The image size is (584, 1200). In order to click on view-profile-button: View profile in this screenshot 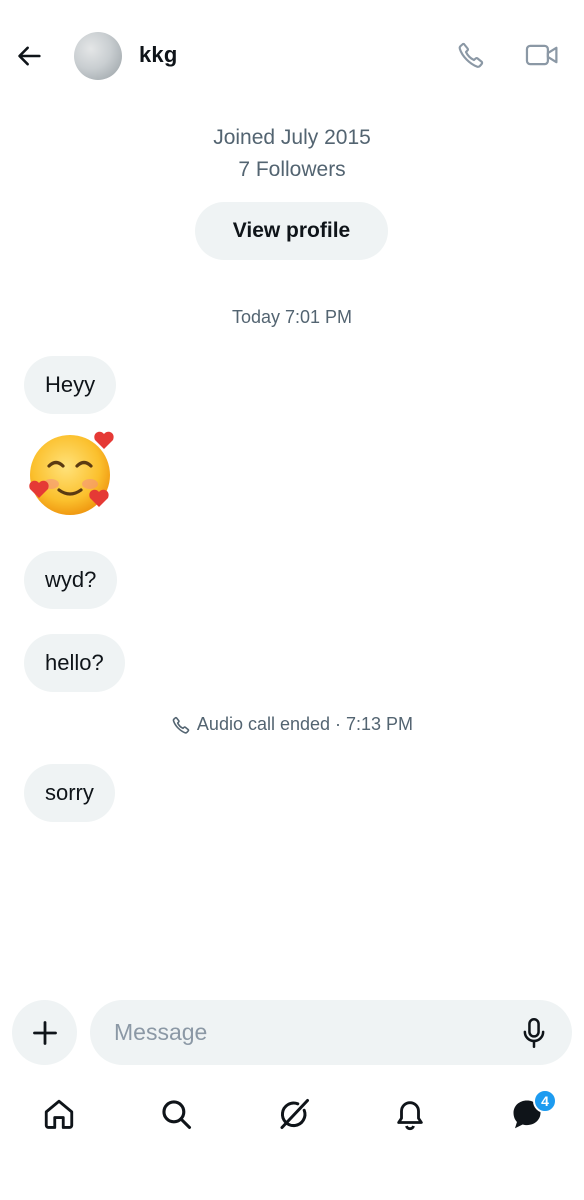, I will do `click(291, 231)`.